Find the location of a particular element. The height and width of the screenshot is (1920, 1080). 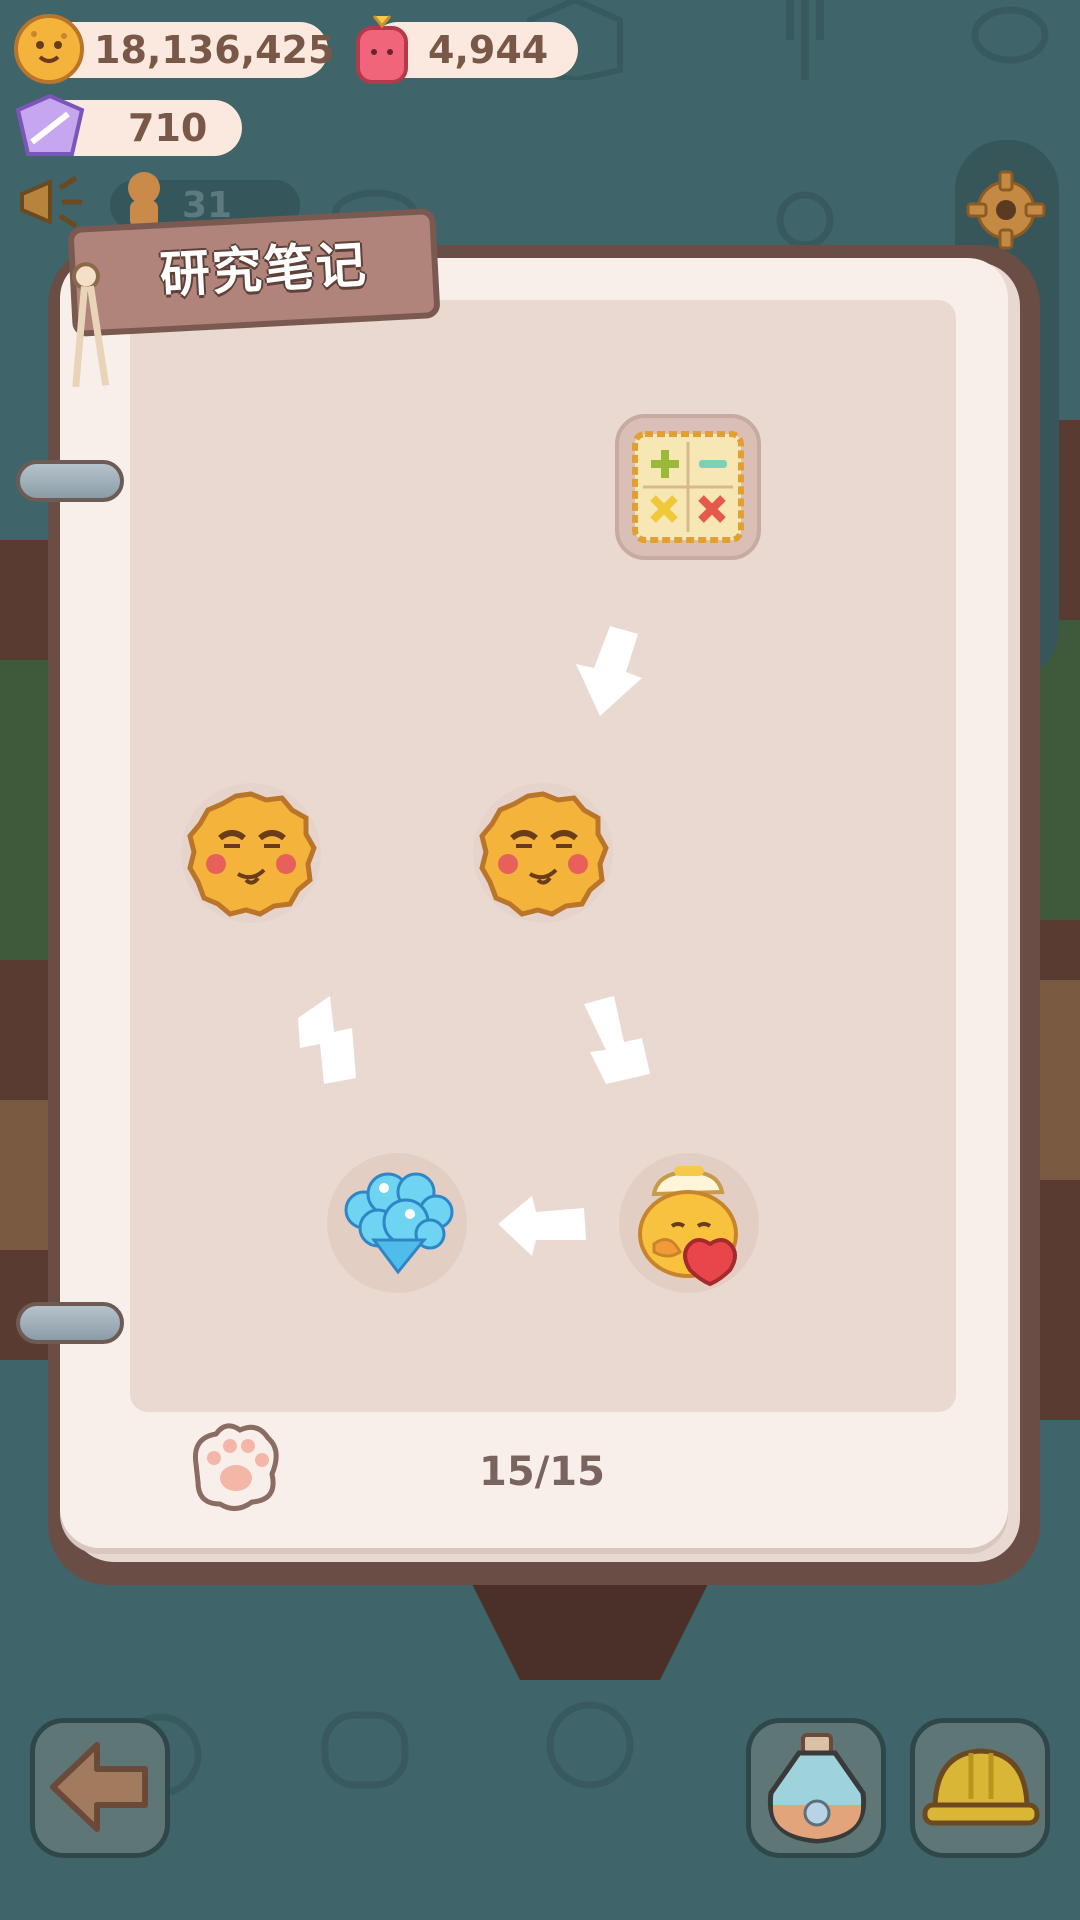

calculator-cookie-item is located at coordinates (688, 487).